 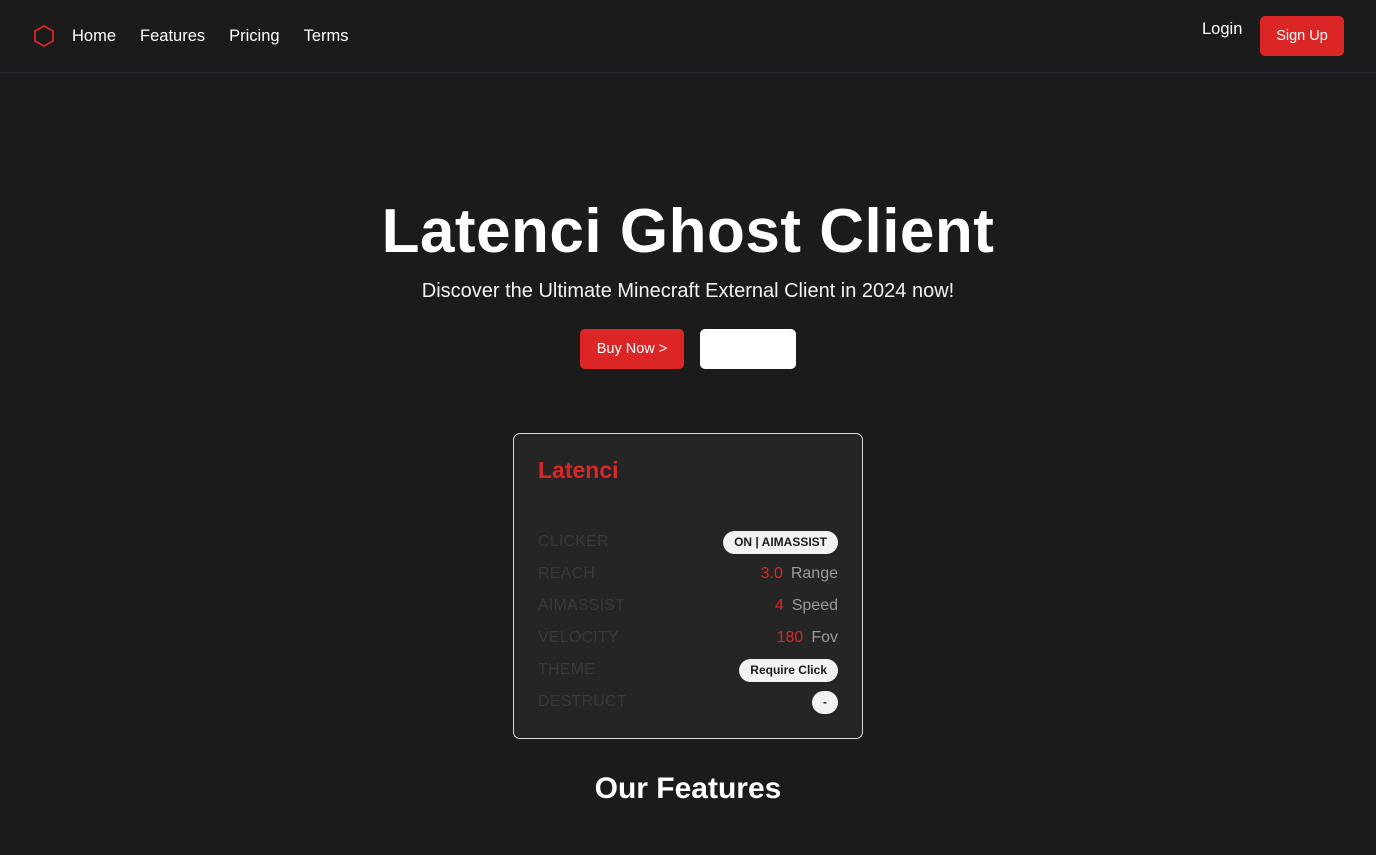 What do you see at coordinates (632, 349) in the screenshot?
I see `buy-now-button: Buy Now >` at bounding box center [632, 349].